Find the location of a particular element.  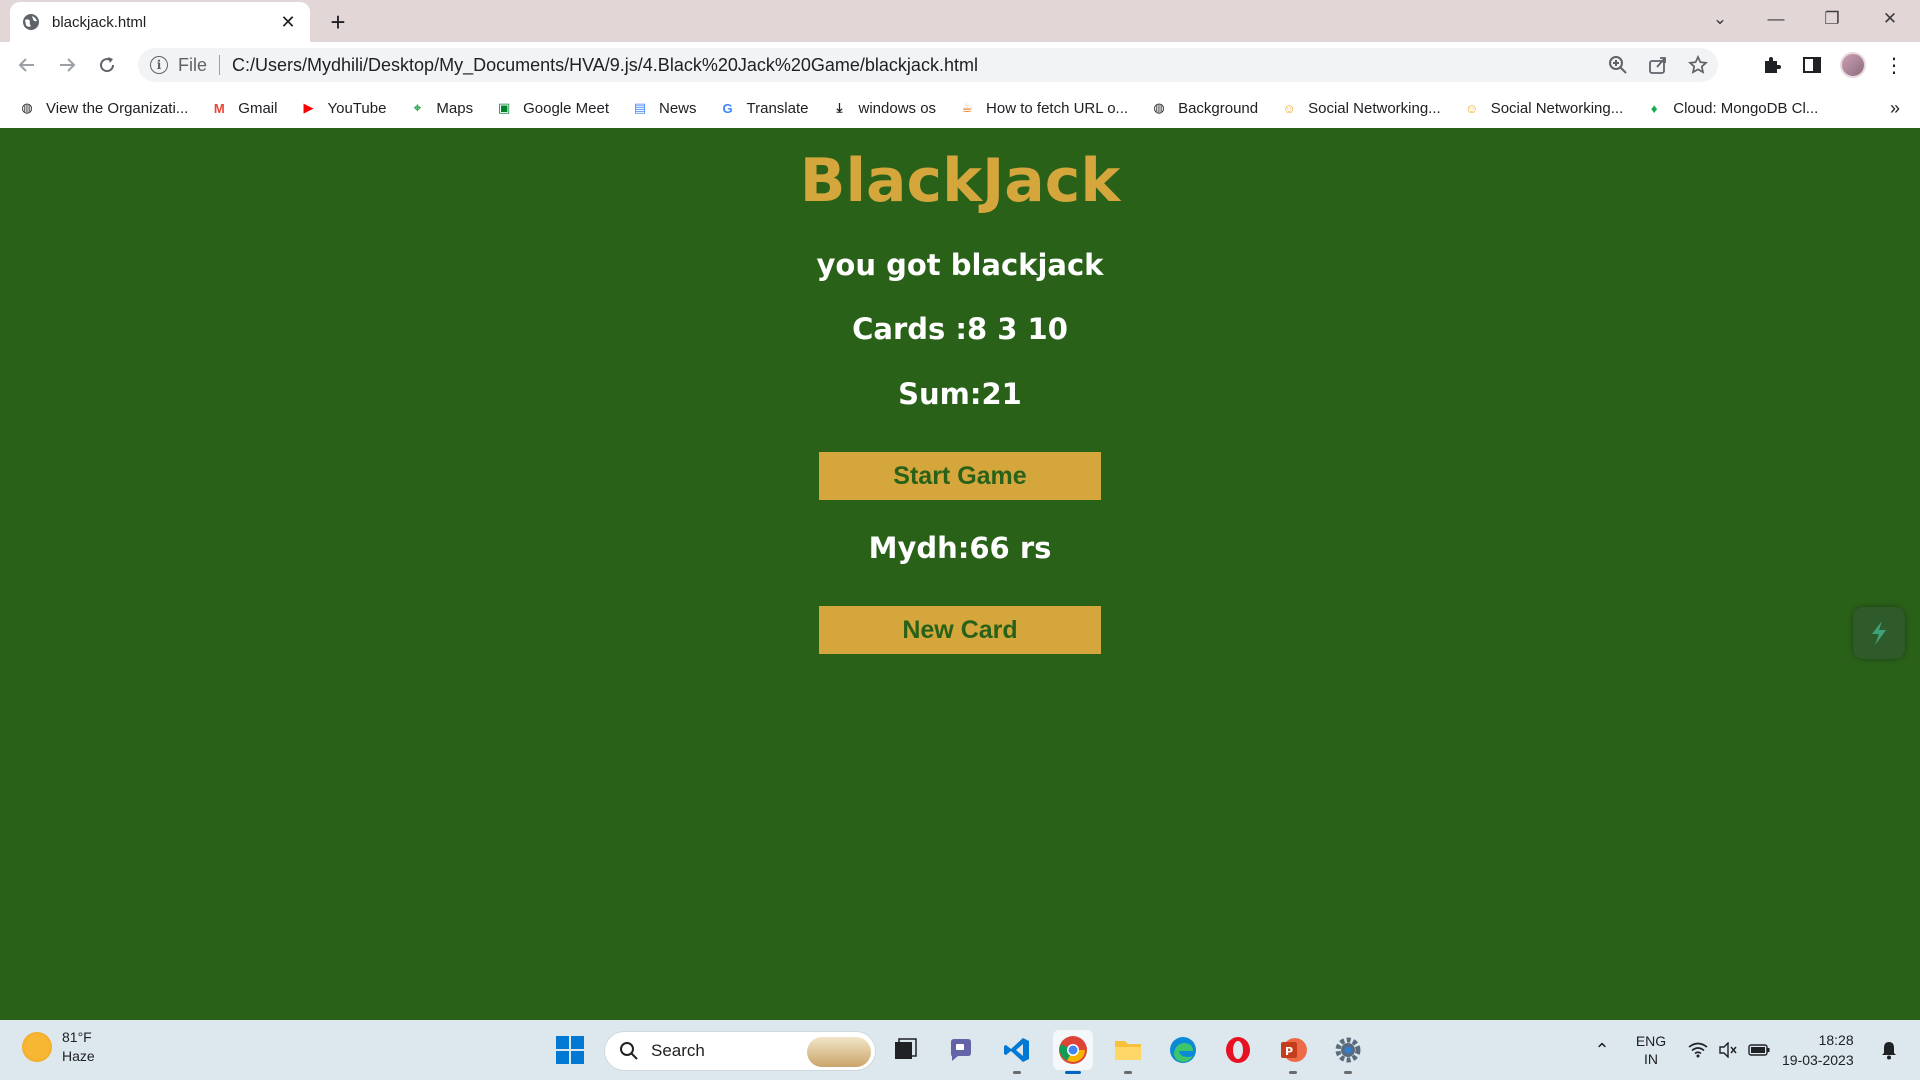

system-clock: 18:28 19-03-2023 is located at coordinates (1818, 1050).